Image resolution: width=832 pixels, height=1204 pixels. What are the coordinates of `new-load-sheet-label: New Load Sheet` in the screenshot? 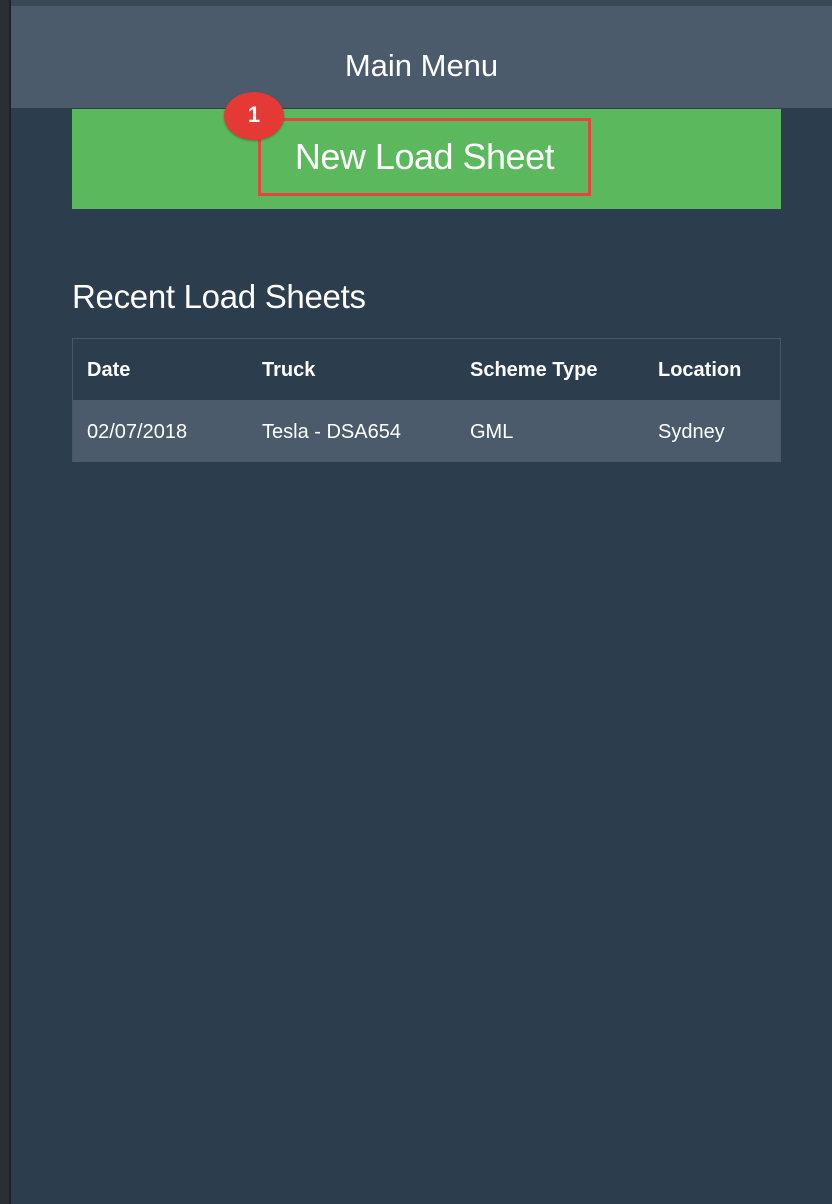 It's located at (424, 157).